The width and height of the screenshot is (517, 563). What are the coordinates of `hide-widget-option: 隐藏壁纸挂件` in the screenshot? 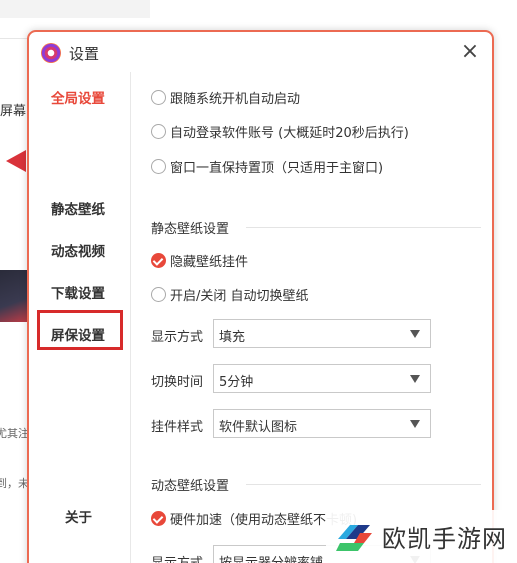 It's located at (199, 260).